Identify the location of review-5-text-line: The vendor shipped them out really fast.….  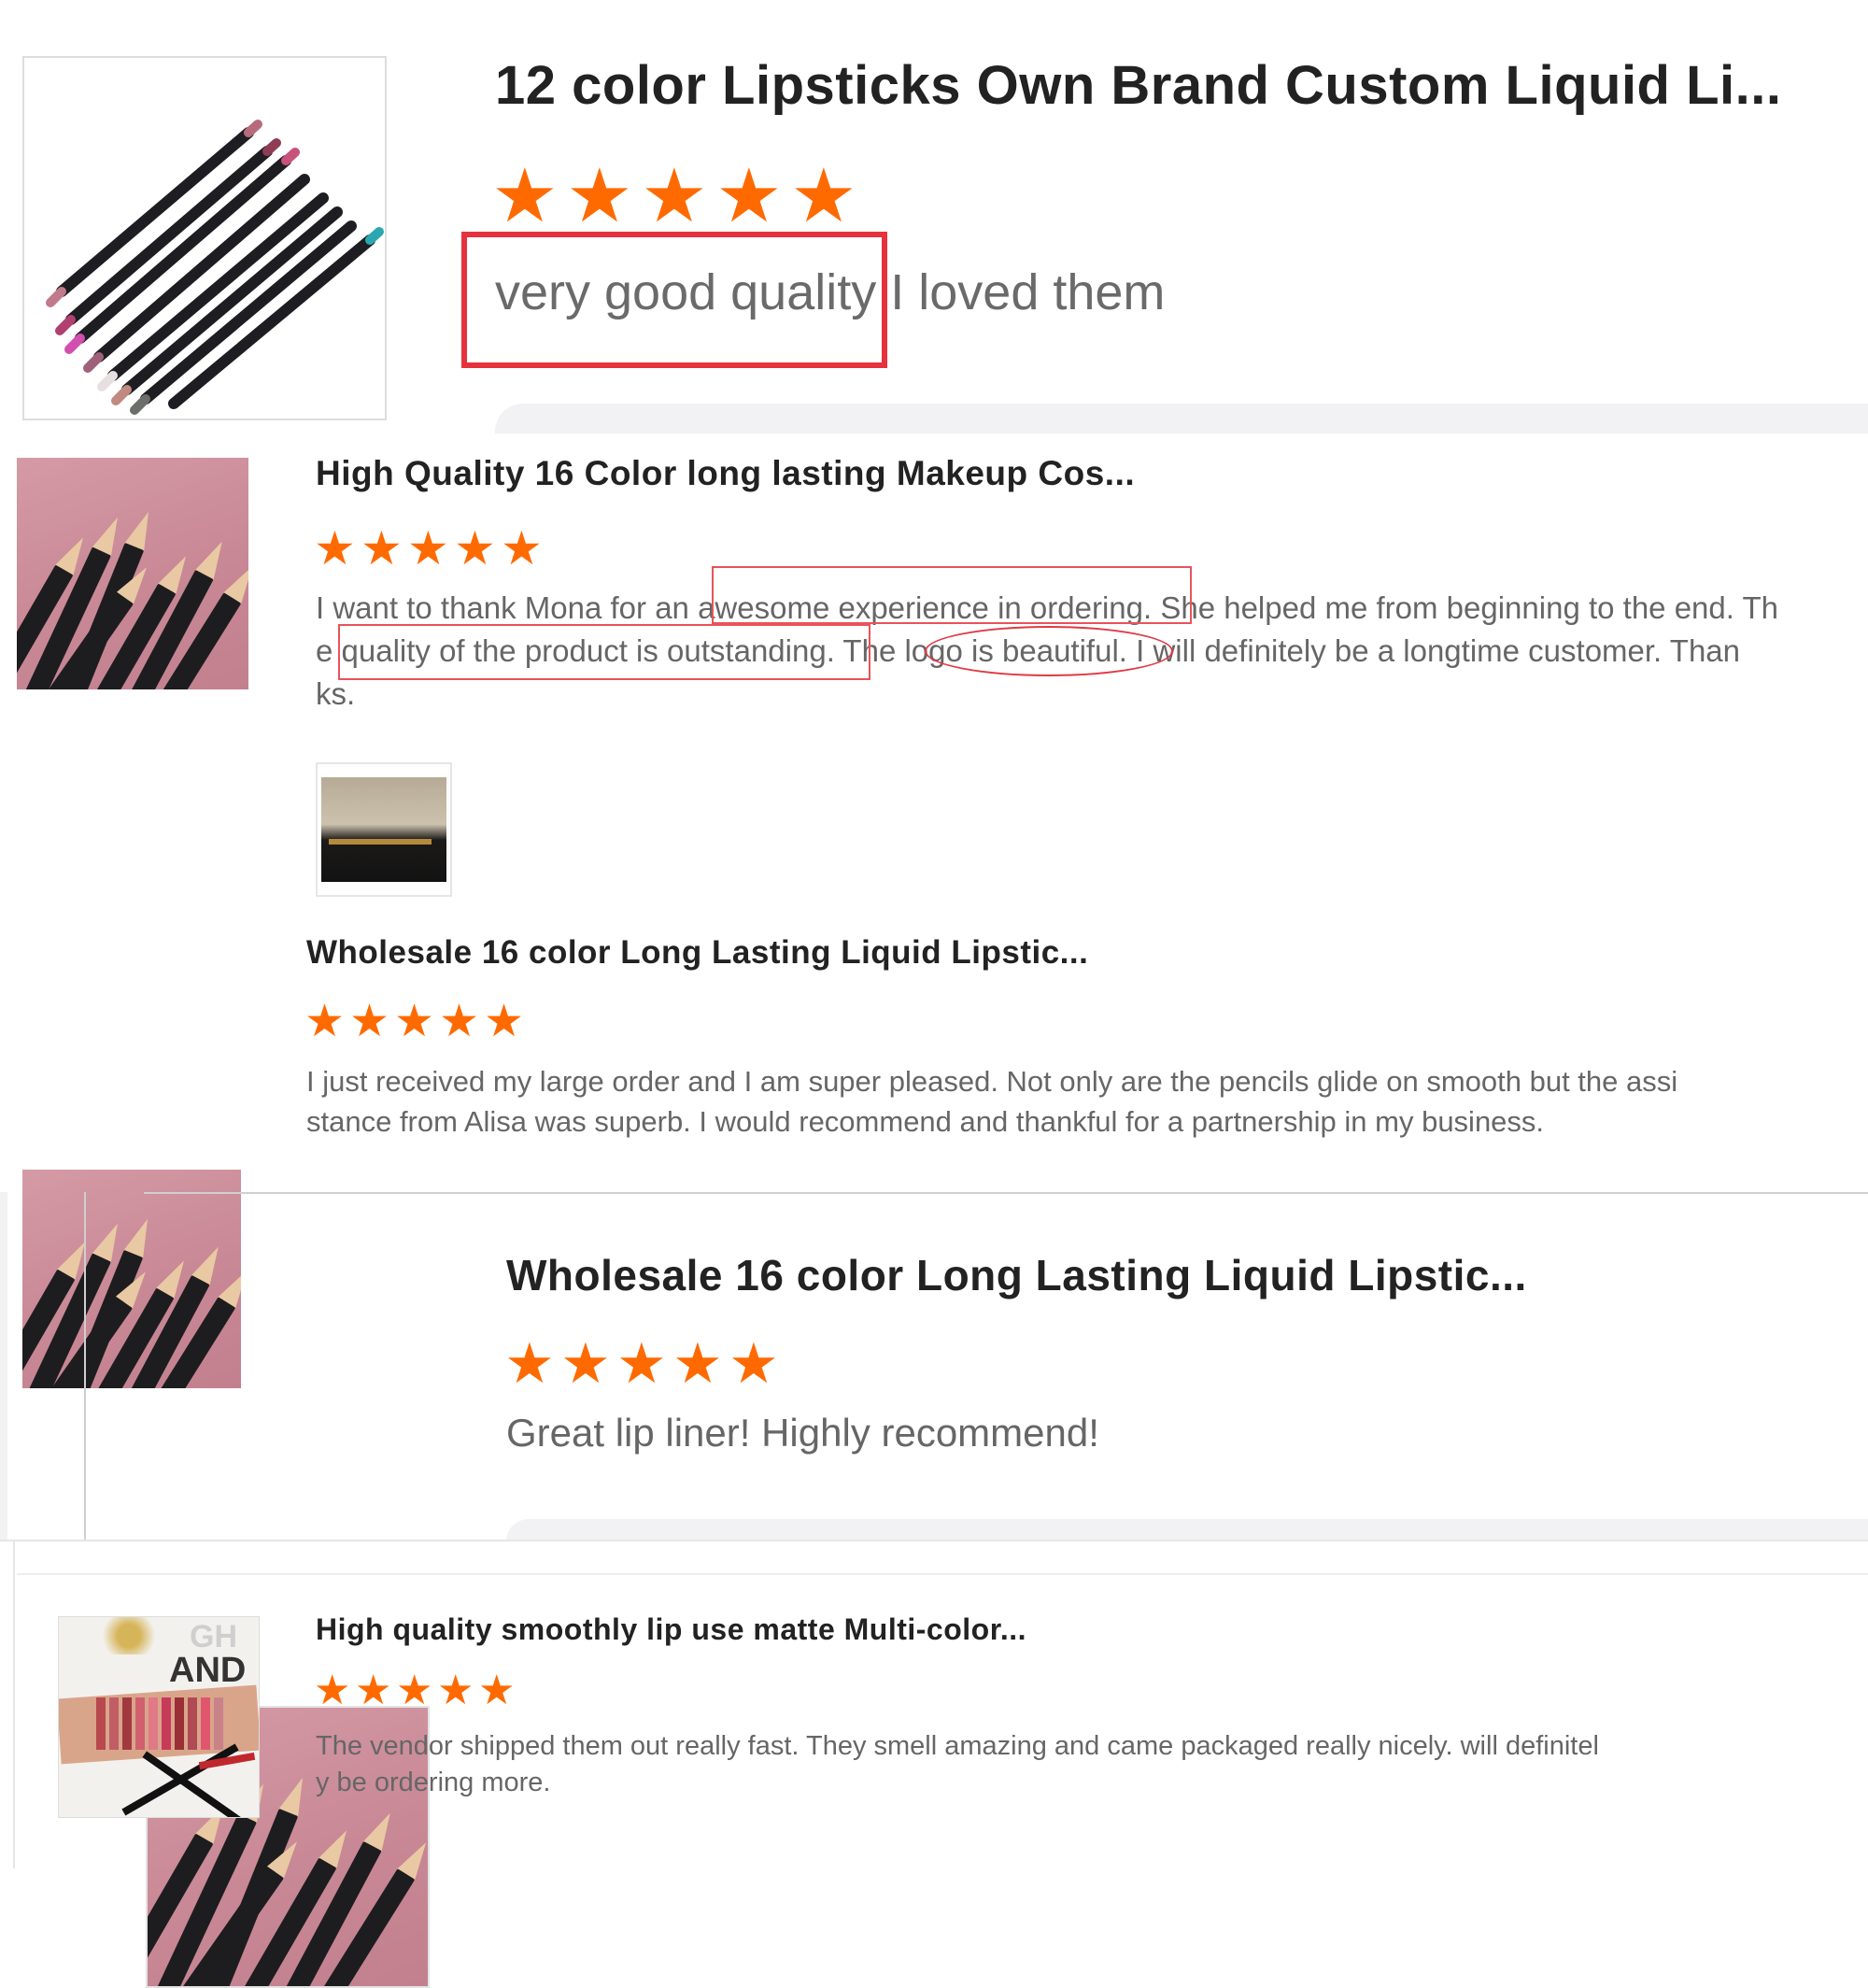
(958, 1746).